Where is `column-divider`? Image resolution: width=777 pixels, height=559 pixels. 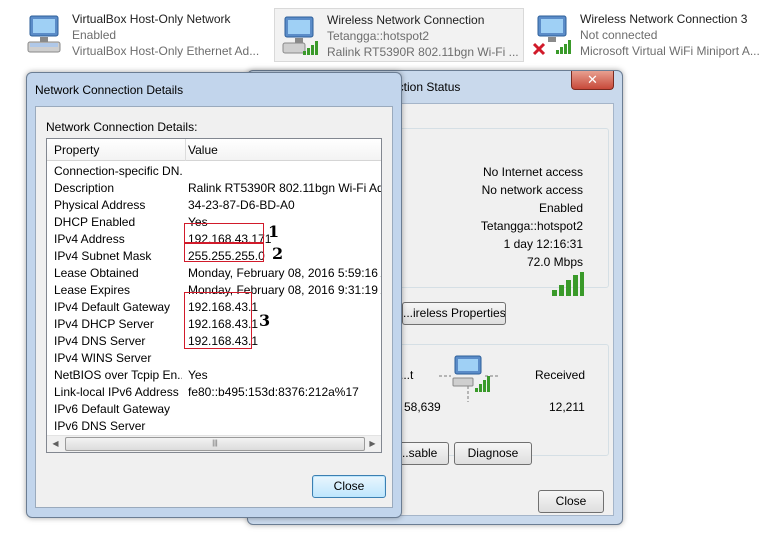 column-divider is located at coordinates (185, 150).